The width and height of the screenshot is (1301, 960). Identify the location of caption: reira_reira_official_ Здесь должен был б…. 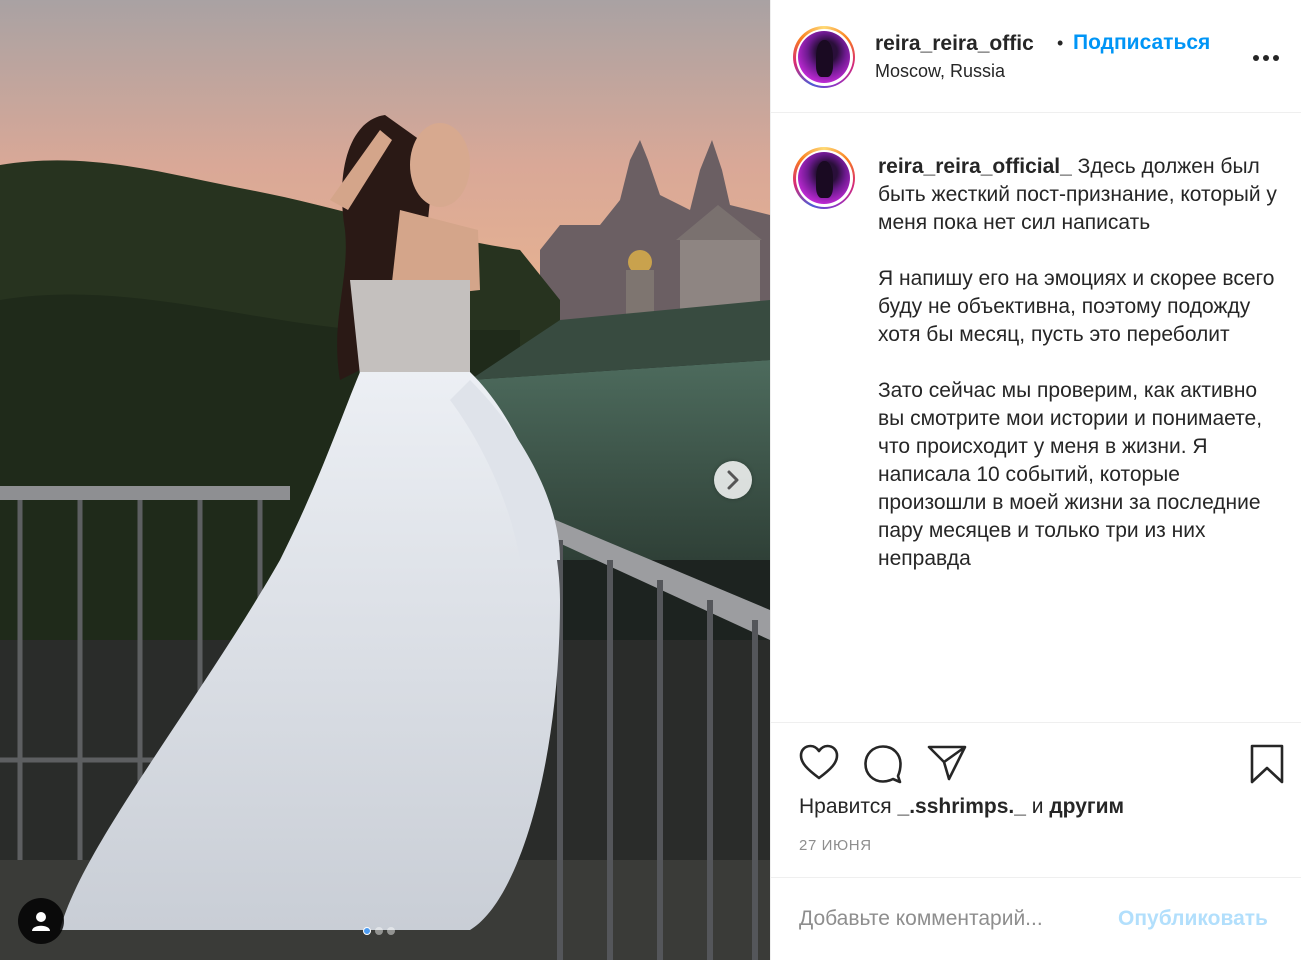
(1080, 363).